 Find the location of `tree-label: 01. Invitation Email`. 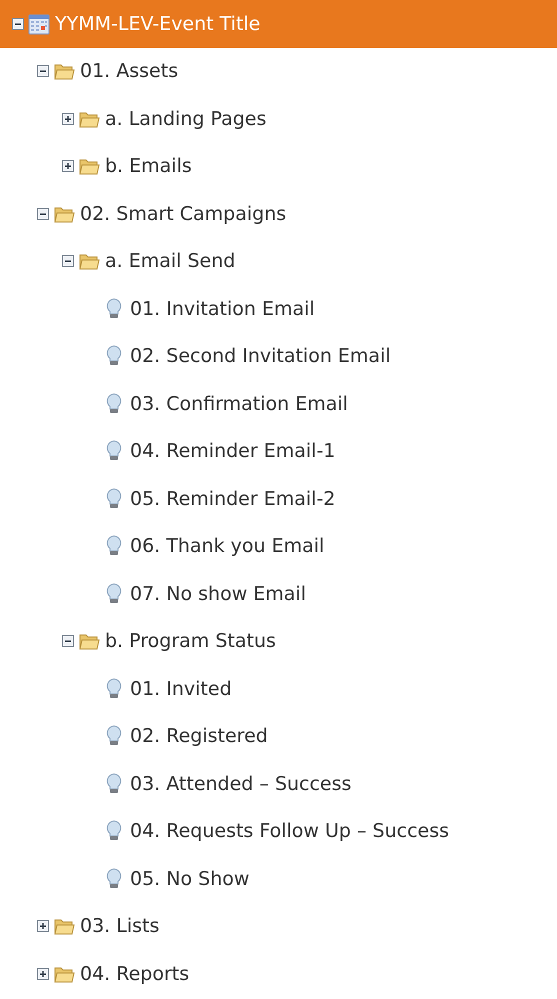

tree-label: 01. Invitation Email is located at coordinates (222, 309).